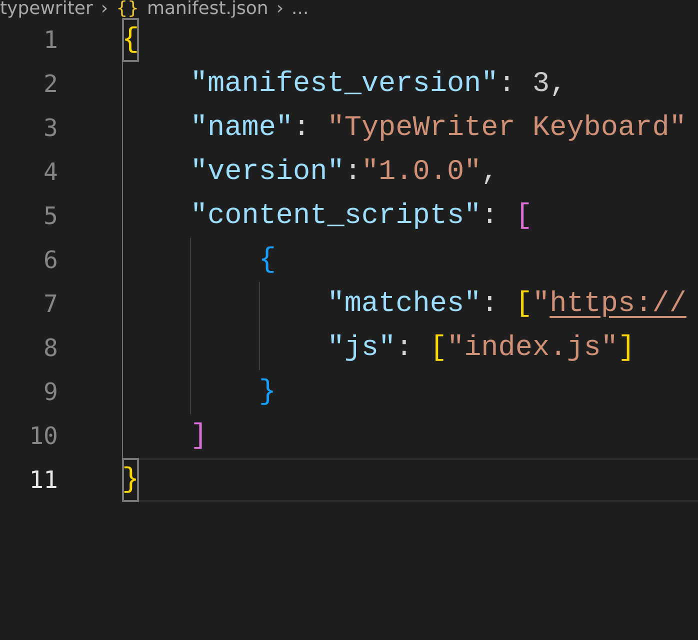  What do you see at coordinates (506, 128) in the screenshot?
I see `string-value: "TypeWriter Keyboard"` at bounding box center [506, 128].